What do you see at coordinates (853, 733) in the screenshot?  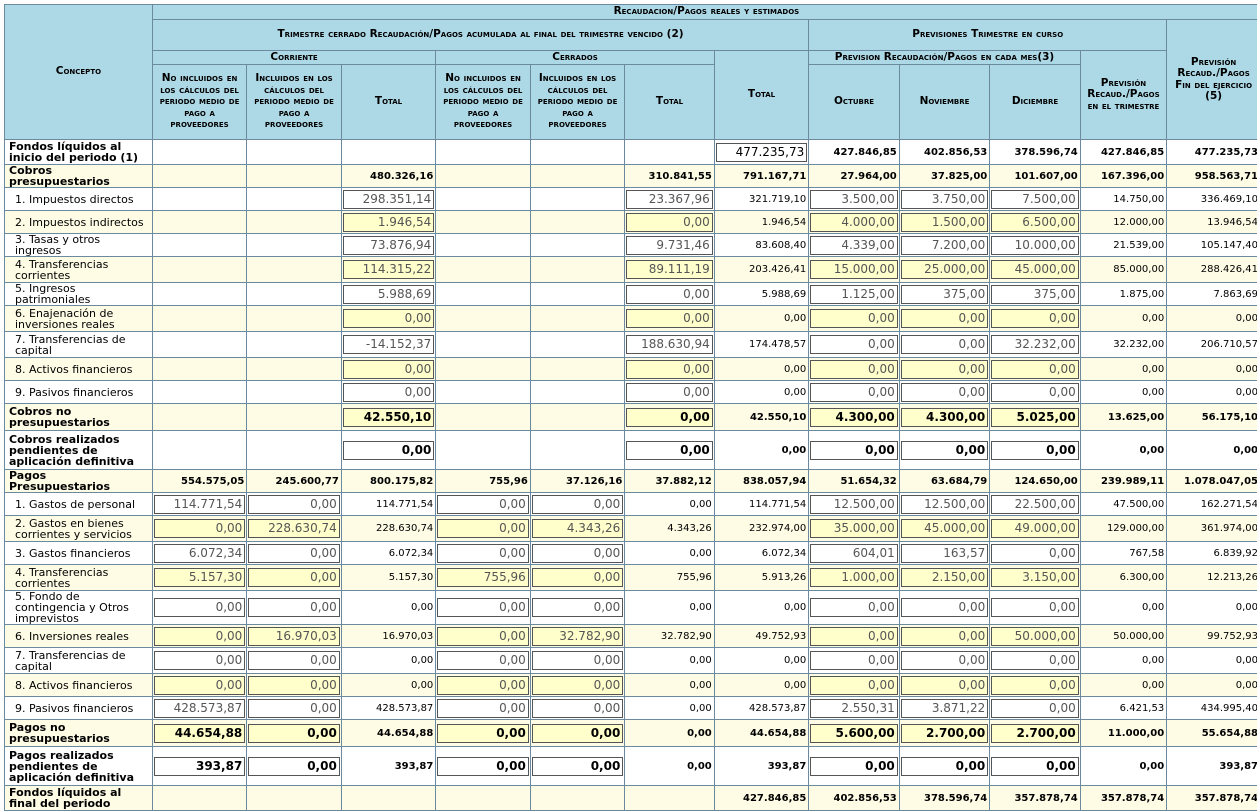 I see `value-input: 5.600,00` at bounding box center [853, 733].